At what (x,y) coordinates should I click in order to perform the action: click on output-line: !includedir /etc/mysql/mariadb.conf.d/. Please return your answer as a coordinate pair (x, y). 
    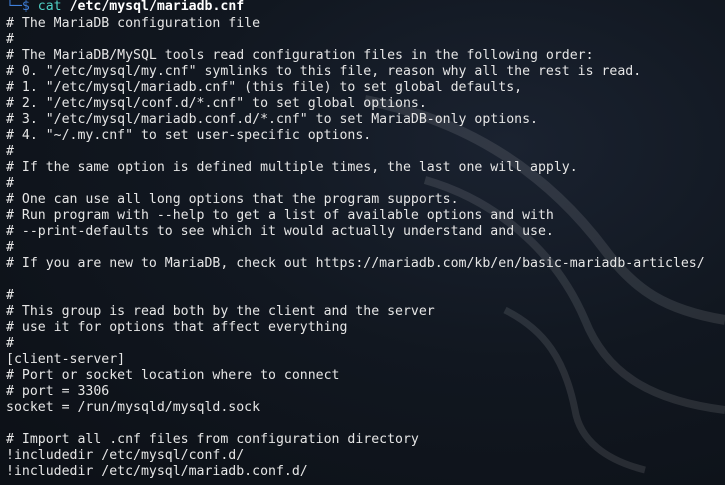
    Looking at the image, I should click on (157, 471).